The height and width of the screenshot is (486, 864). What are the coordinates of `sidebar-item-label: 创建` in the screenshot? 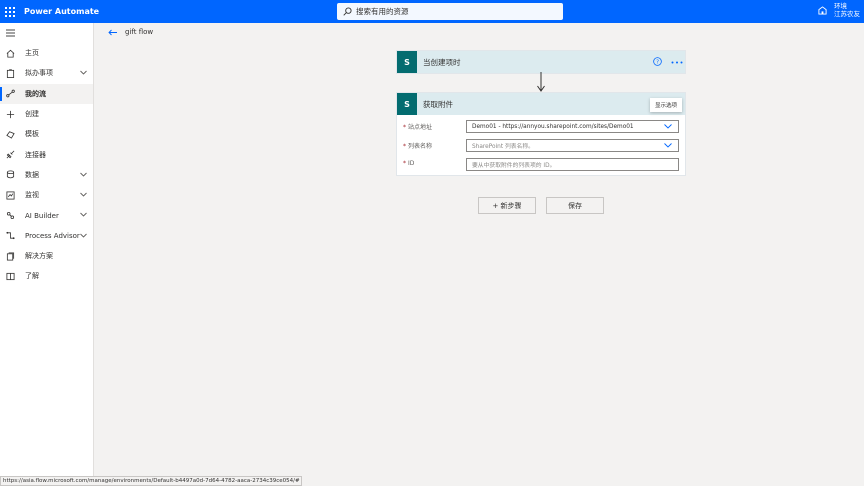 It's located at (32, 114).